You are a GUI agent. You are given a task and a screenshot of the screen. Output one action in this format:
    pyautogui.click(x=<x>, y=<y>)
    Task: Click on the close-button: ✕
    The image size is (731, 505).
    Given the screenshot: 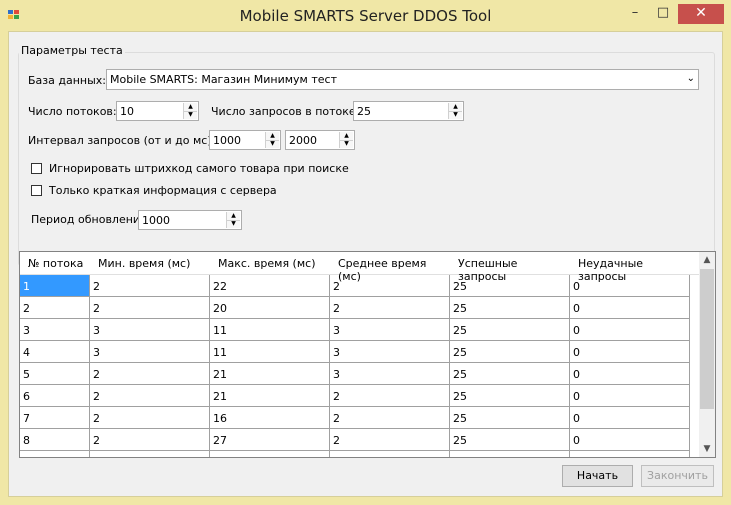 What is the action you would take?
    pyautogui.click(x=701, y=14)
    